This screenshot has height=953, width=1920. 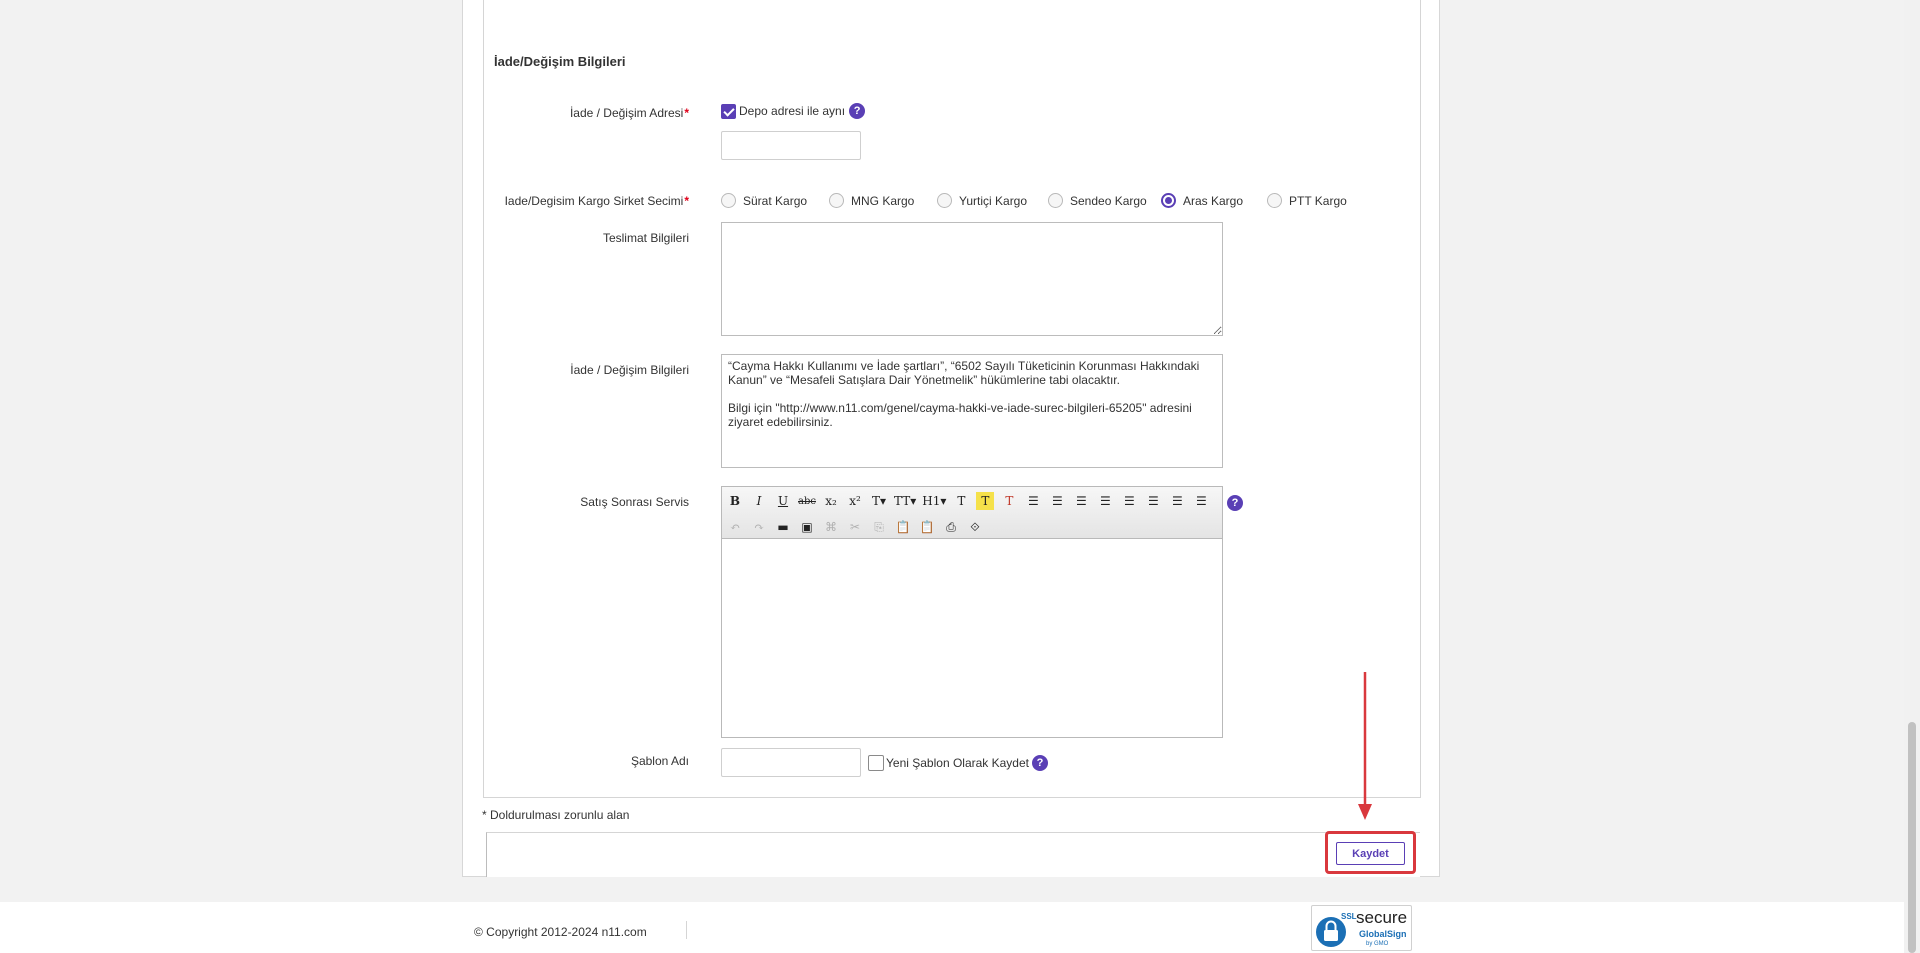 I want to click on cargo-option-ptt: PTT Kargo, so click(x=1307, y=200).